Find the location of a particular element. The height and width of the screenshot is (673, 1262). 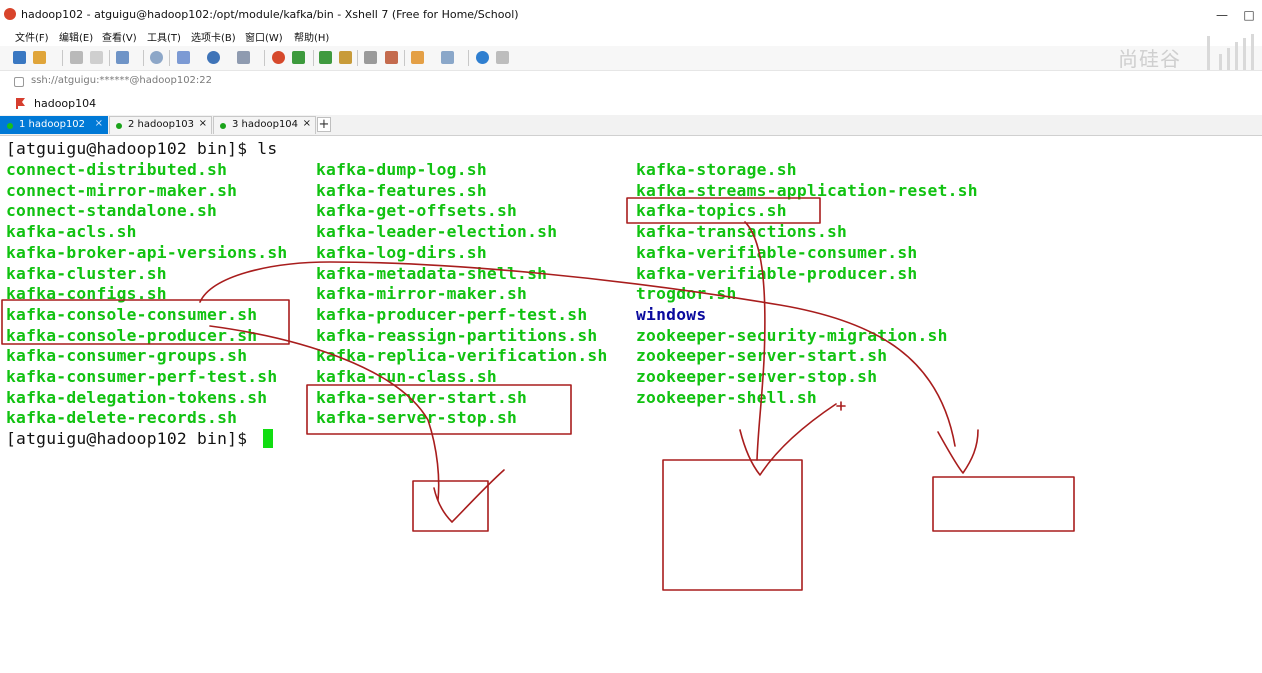

terminal-file-entry: kafka-producer-perf-test.sh is located at coordinates (452, 314).